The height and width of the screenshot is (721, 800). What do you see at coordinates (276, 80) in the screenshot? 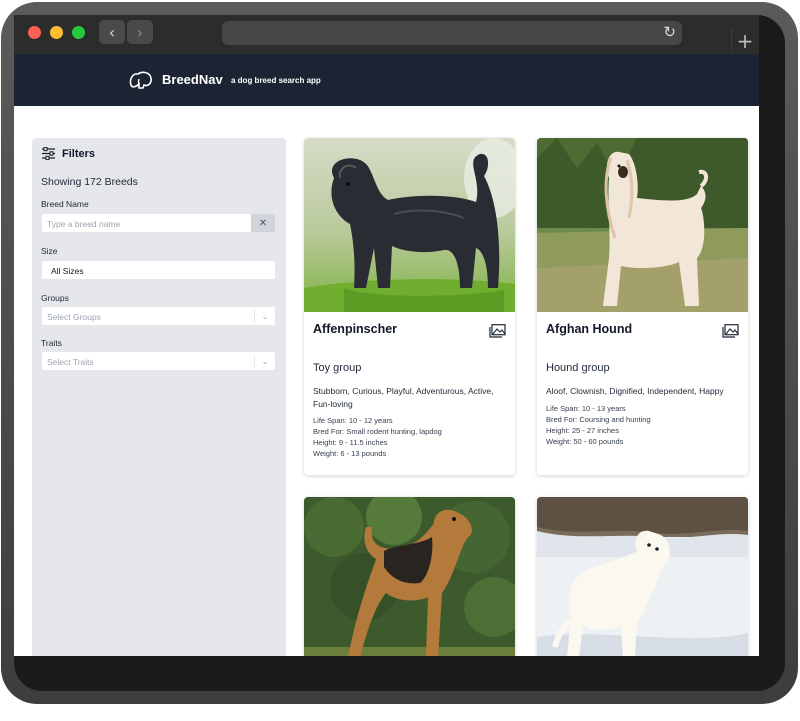
I see `app-tagline: a dog breed search app` at bounding box center [276, 80].